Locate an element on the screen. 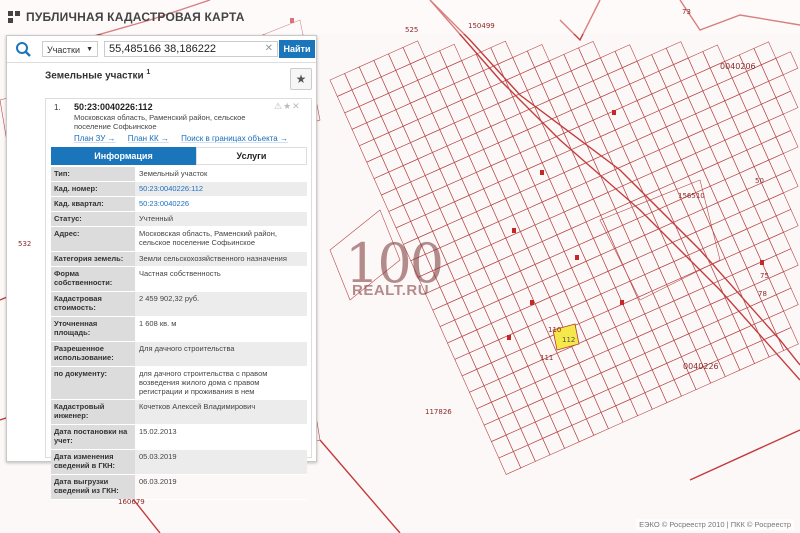 The width and height of the screenshot is (800, 533). attribute-key: Статус: is located at coordinates (93, 219).